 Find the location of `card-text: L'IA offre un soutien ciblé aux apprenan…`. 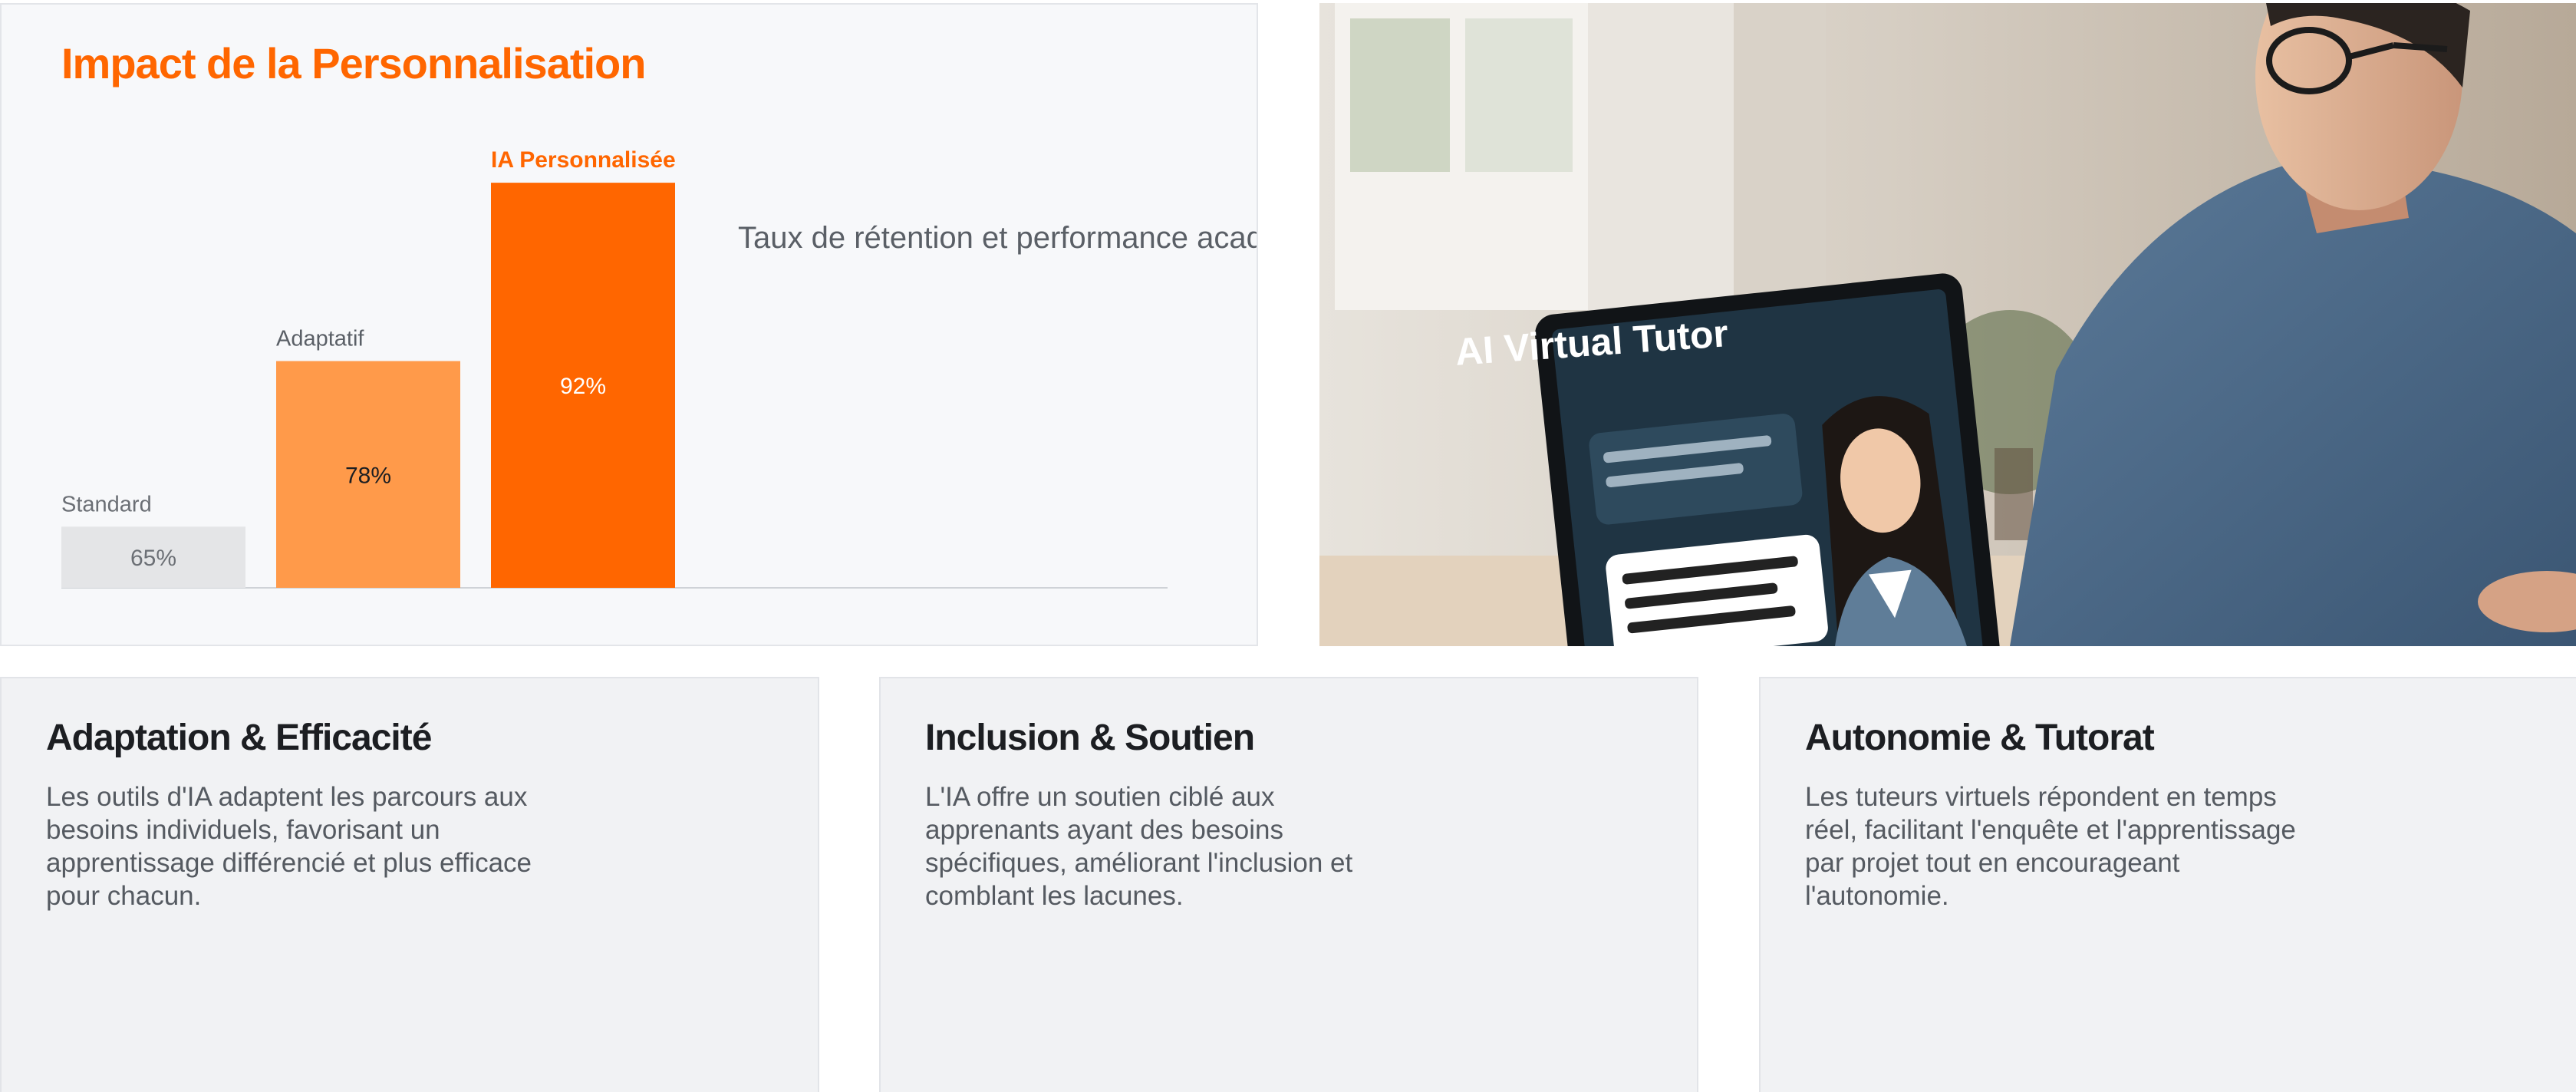

card-text: L'IA offre un soutien ciblé aux apprenan… is located at coordinates (1139, 847).